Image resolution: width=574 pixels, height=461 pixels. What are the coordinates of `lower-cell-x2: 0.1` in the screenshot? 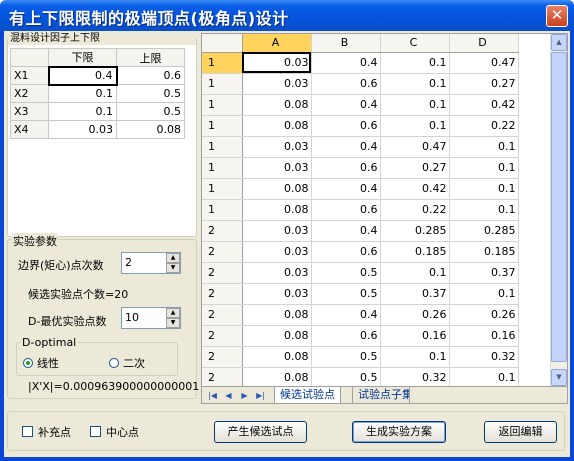 It's located at (82, 93).